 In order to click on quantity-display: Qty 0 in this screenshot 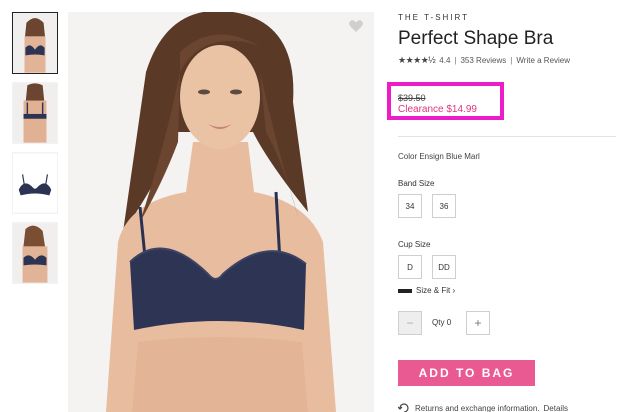, I will do `click(441, 322)`.